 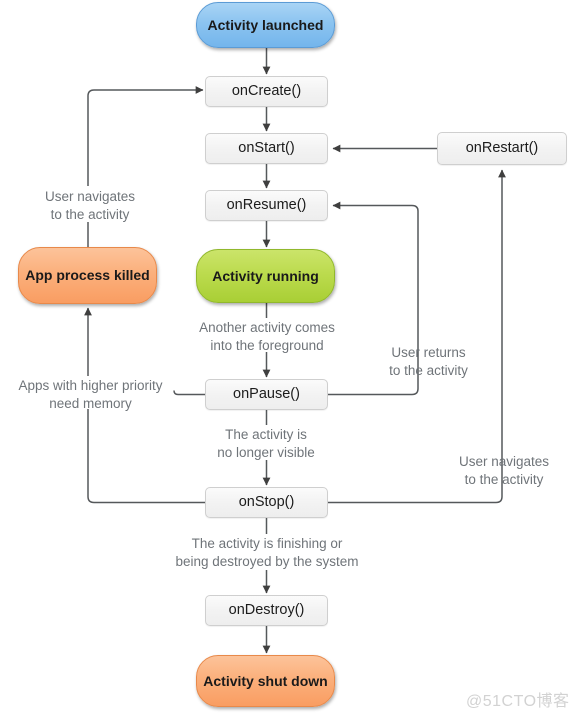 I want to click on caption-user-navigates-right: User navigates to the activity, so click(x=504, y=471).